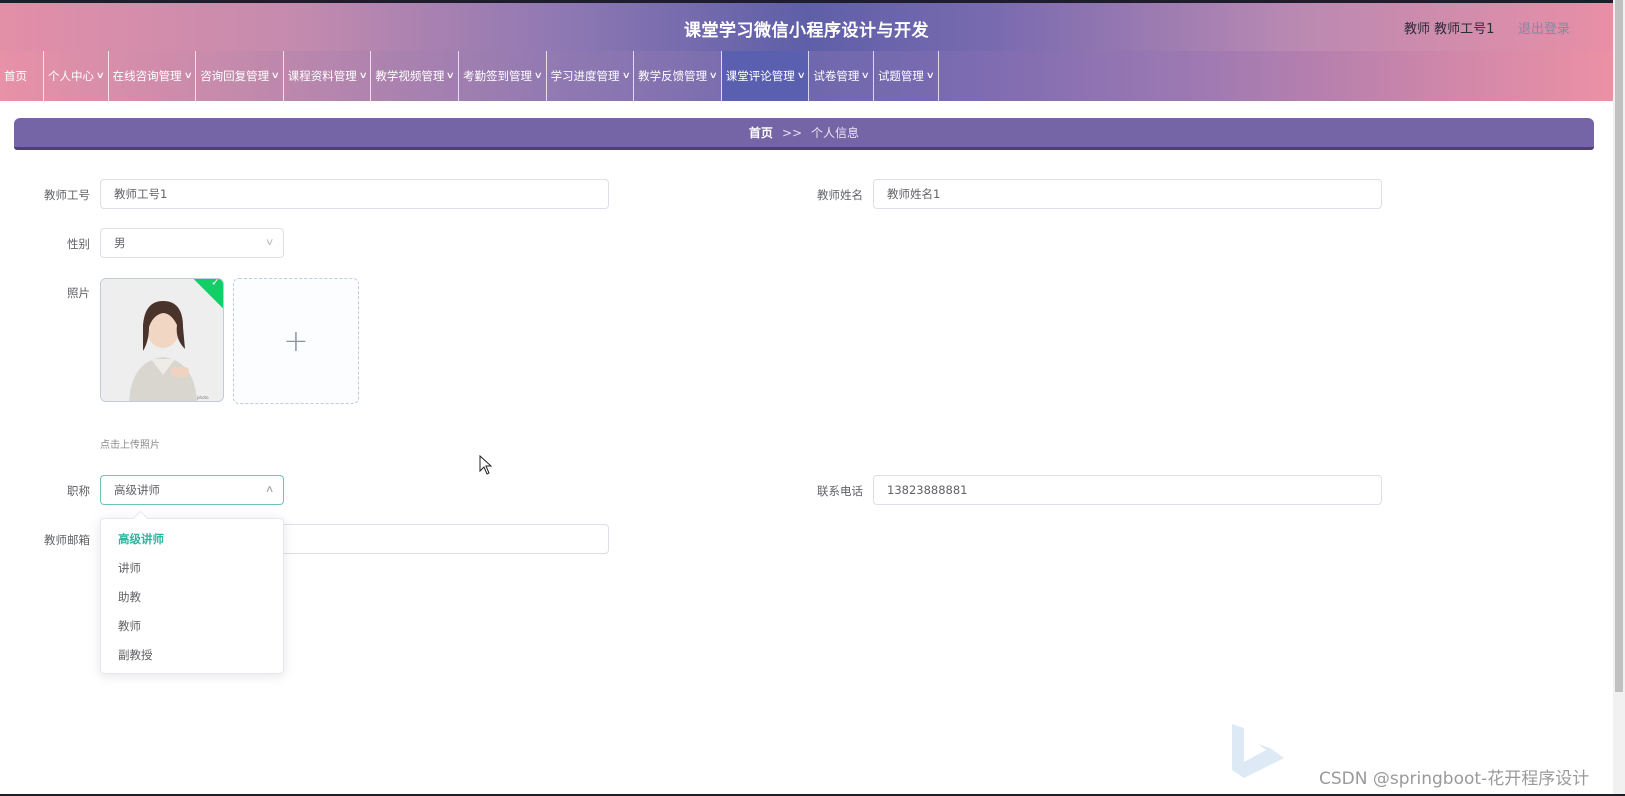 The image size is (1625, 796). I want to click on dropdown-option: 高级讲师, so click(192, 539).